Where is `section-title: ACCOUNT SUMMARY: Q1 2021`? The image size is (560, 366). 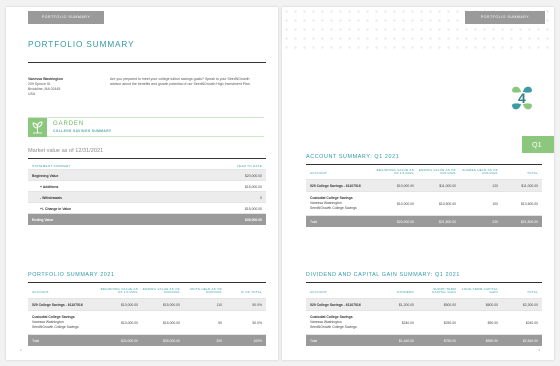 section-title: ACCOUNT SUMMARY: Q1 2021 is located at coordinates (353, 157).